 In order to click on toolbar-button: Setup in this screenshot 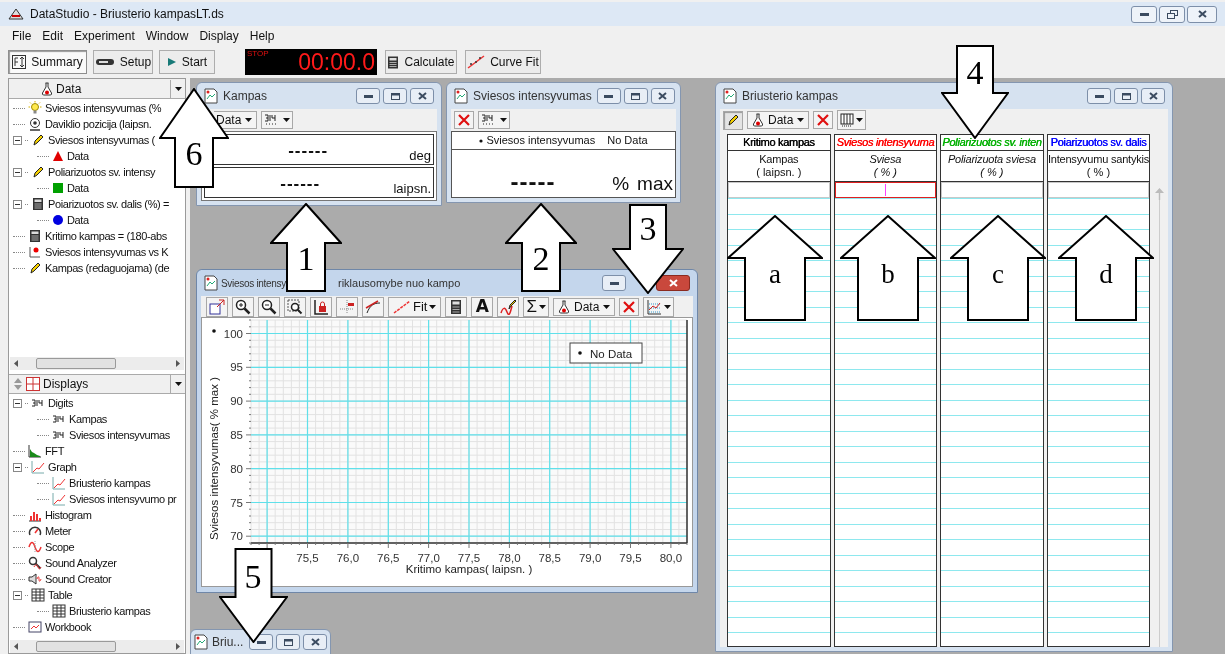, I will do `click(123, 62)`.